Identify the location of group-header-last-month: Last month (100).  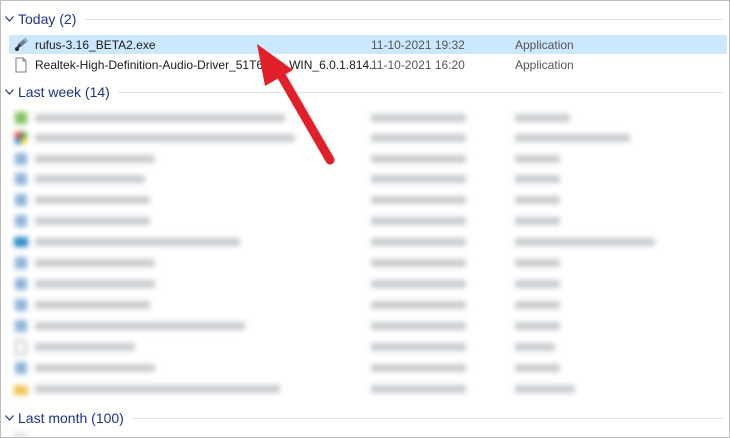
(365, 418).